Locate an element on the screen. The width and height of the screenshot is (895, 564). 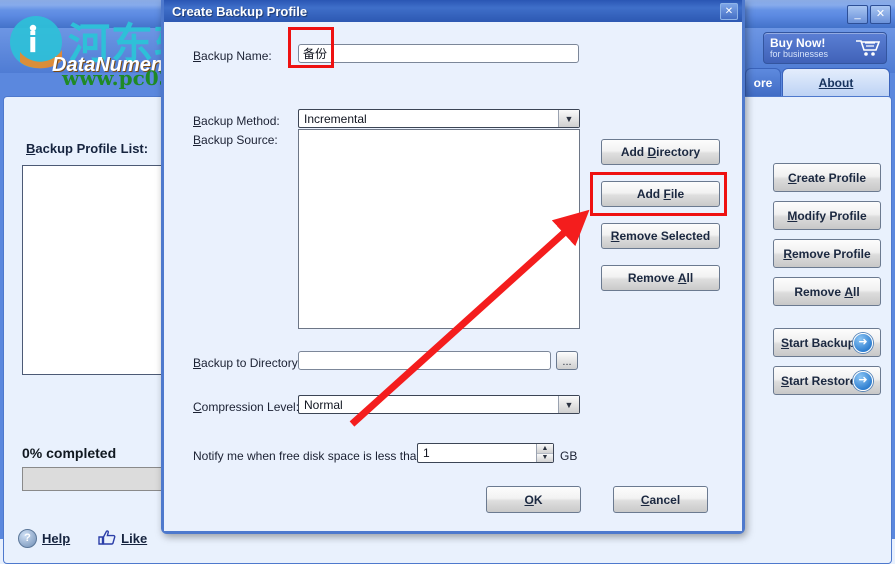
dialog-title: Create Backup Profile is located at coordinates (240, 11).